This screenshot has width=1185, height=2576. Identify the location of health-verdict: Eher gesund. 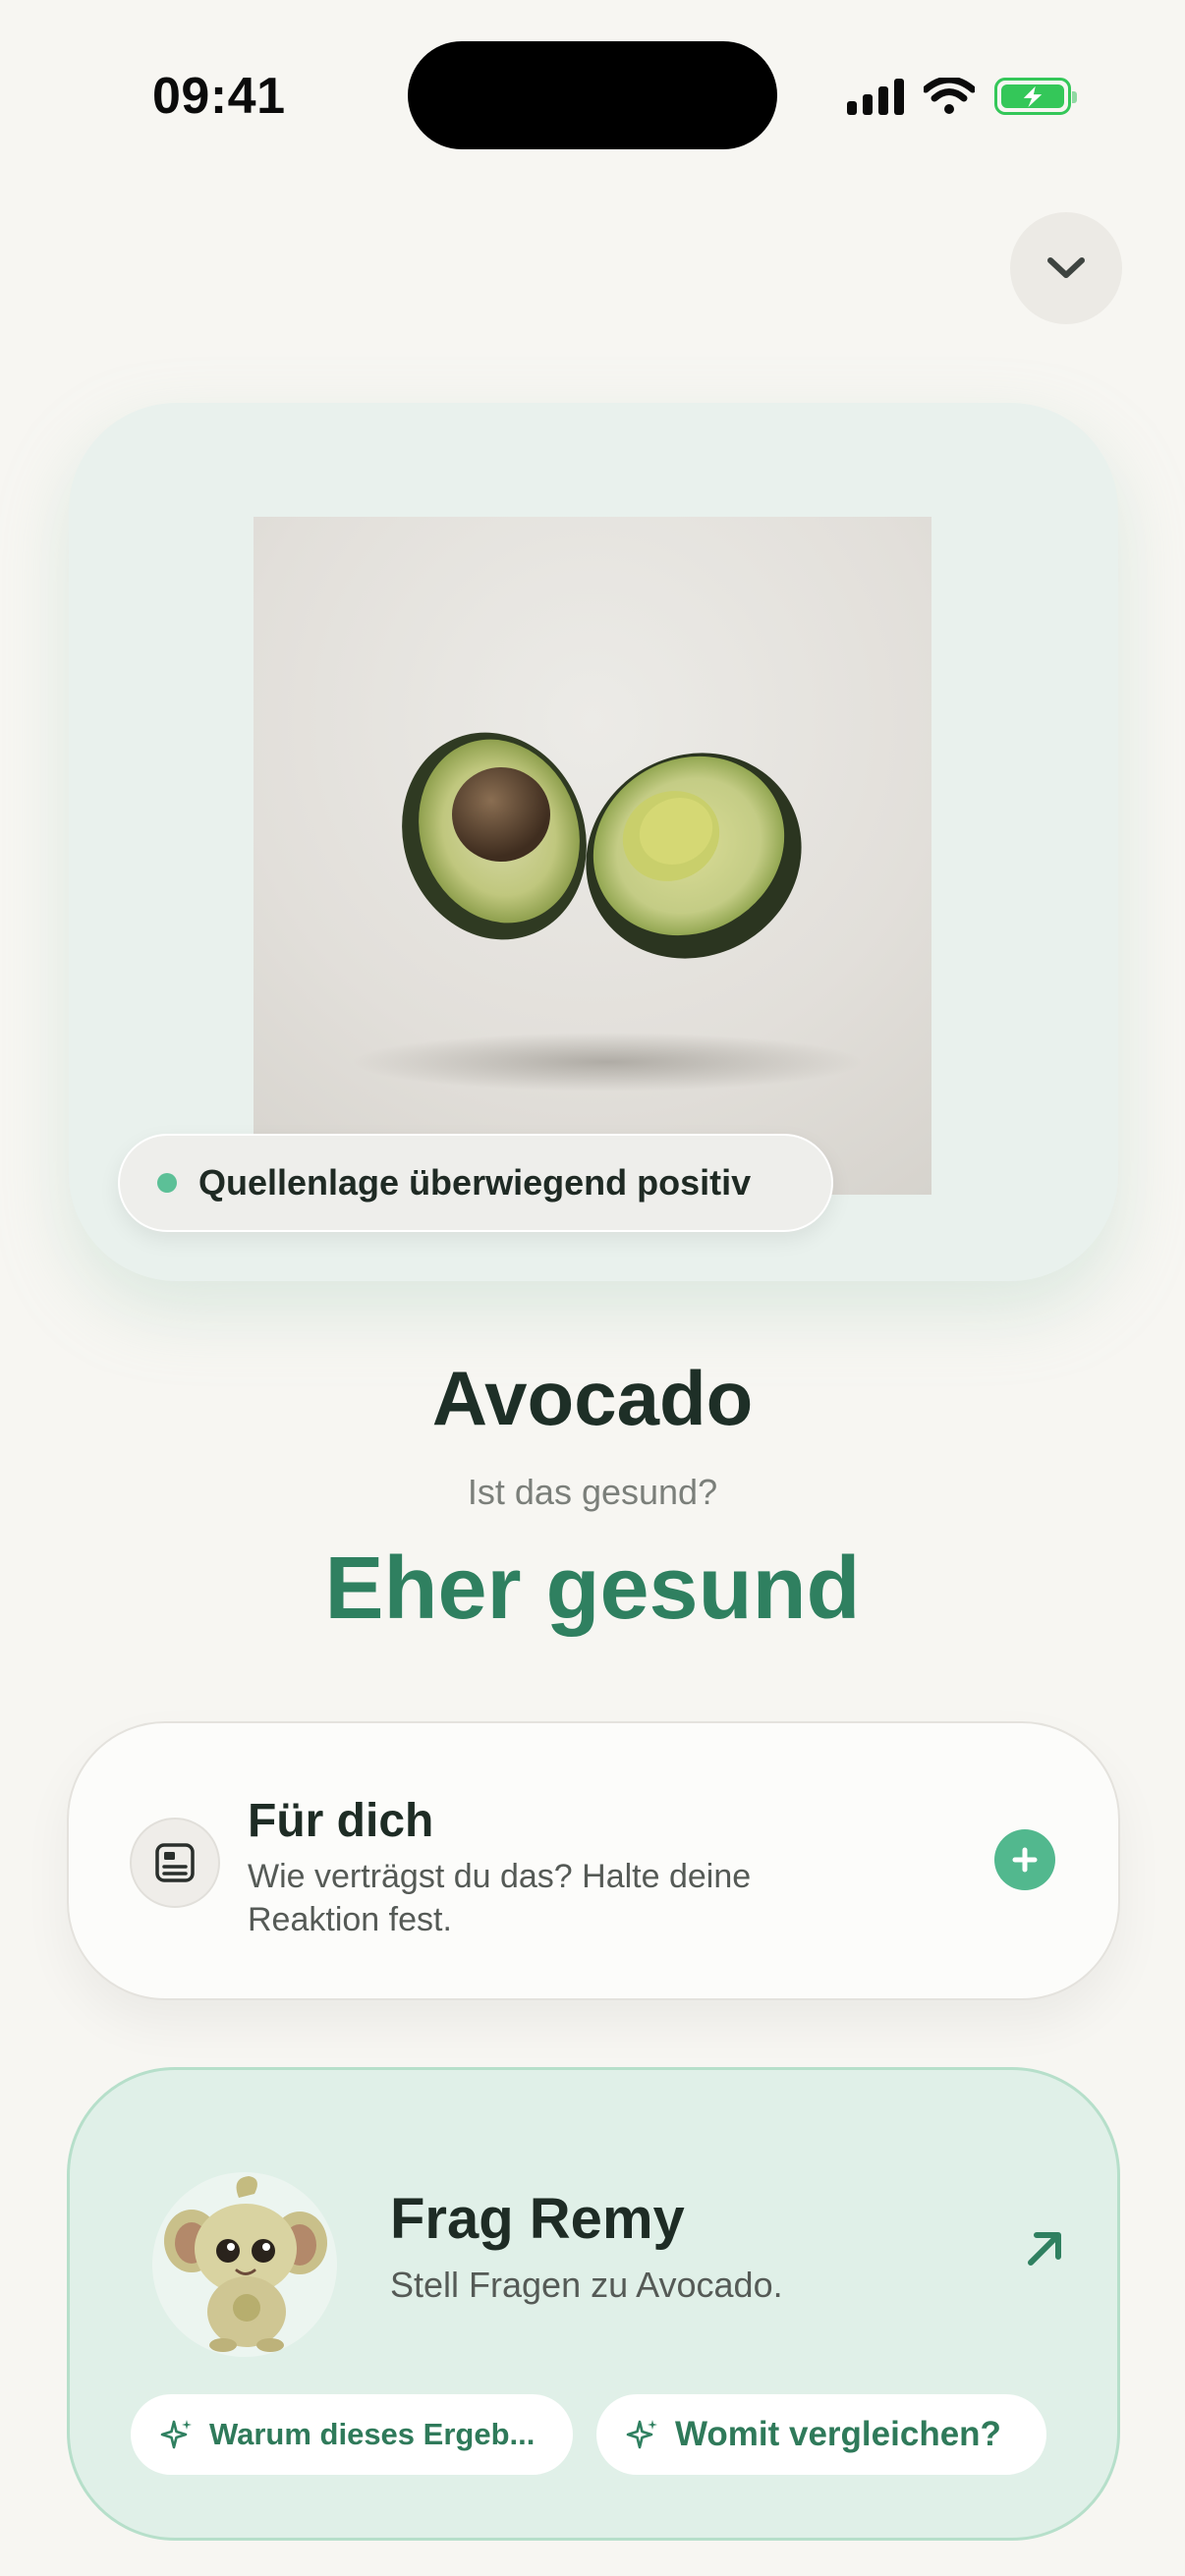
(592, 1589).